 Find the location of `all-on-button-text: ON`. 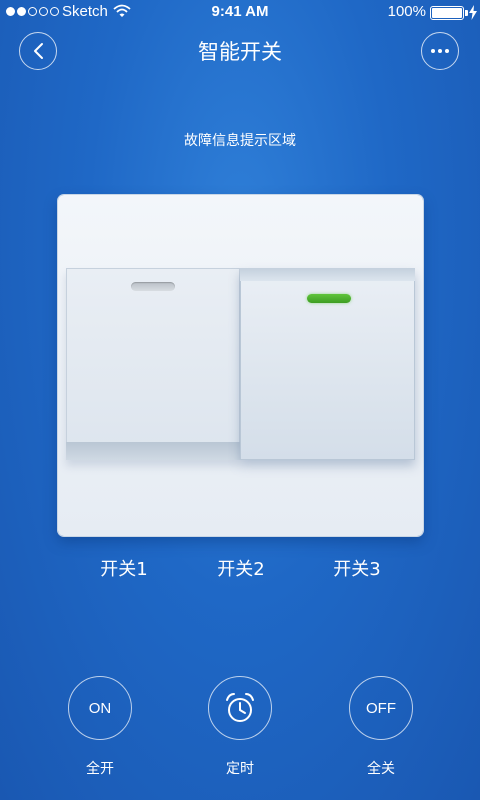

all-on-button-text: ON is located at coordinates (100, 708).